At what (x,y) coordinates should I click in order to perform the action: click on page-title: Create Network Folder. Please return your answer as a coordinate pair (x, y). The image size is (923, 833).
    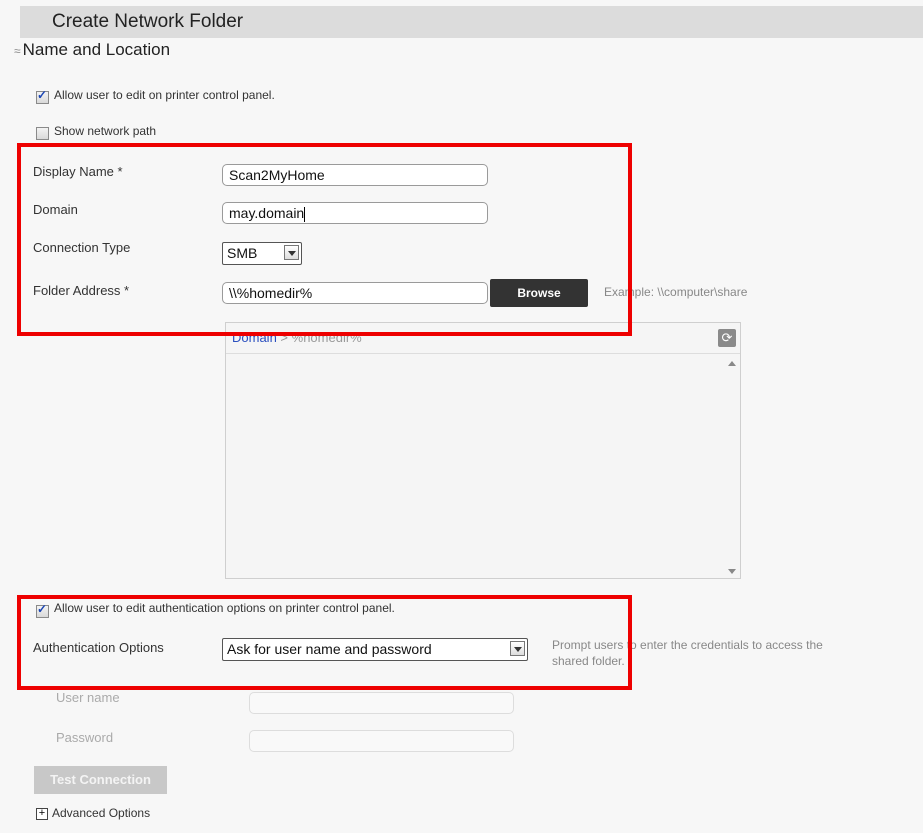
    Looking at the image, I should click on (148, 21).